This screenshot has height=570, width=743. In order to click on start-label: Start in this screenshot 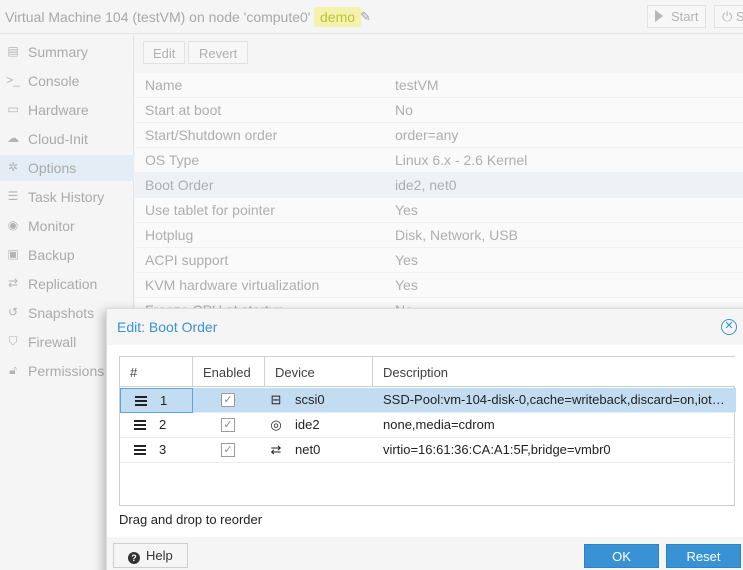, I will do `click(685, 16)`.